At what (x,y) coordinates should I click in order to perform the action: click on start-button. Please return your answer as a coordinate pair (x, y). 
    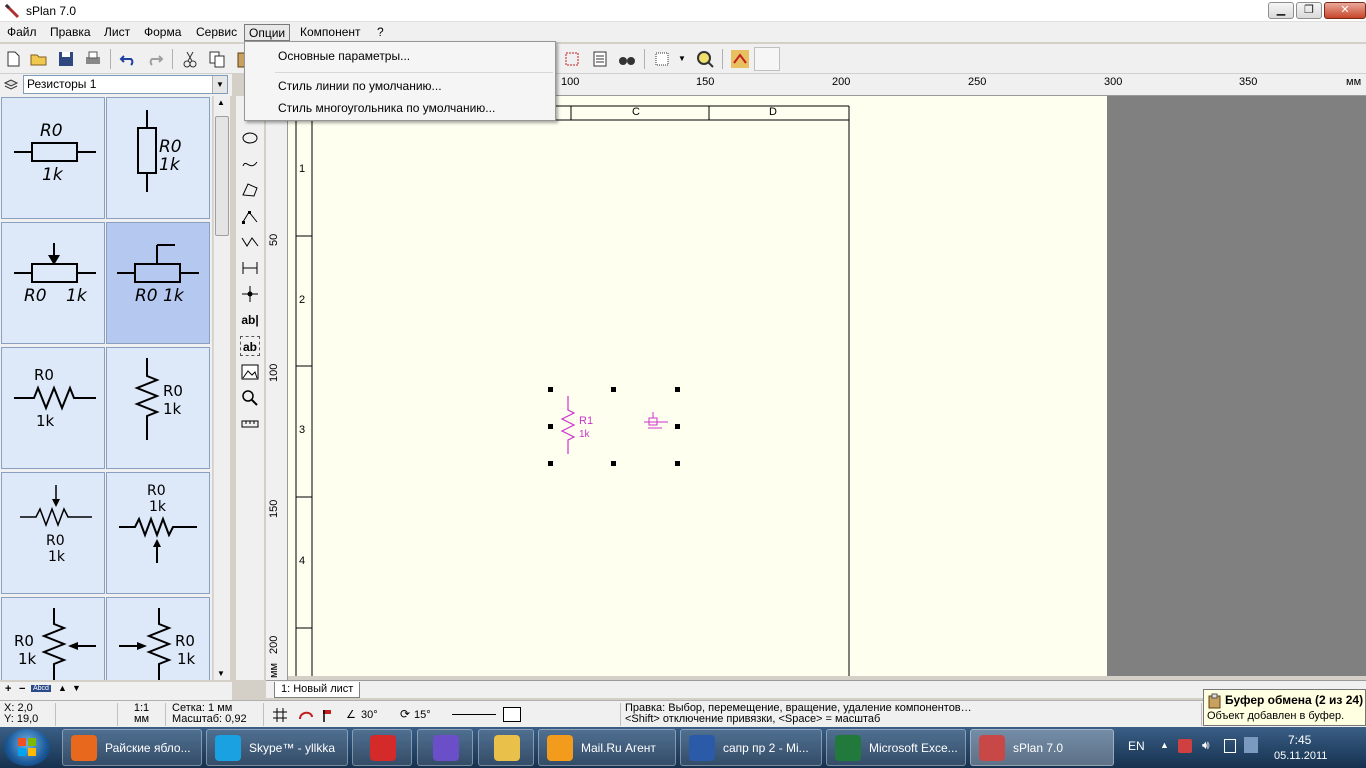
    Looking at the image, I should click on (27, 747).